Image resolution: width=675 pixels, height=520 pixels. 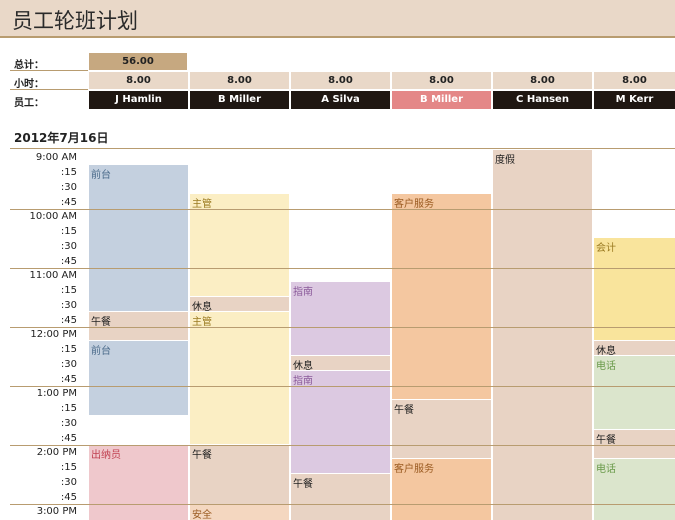 What do you see at coordinates (634, 100) in the screenshot?
I see `employee-header: M Kerr` at bounding box center [634, 100].